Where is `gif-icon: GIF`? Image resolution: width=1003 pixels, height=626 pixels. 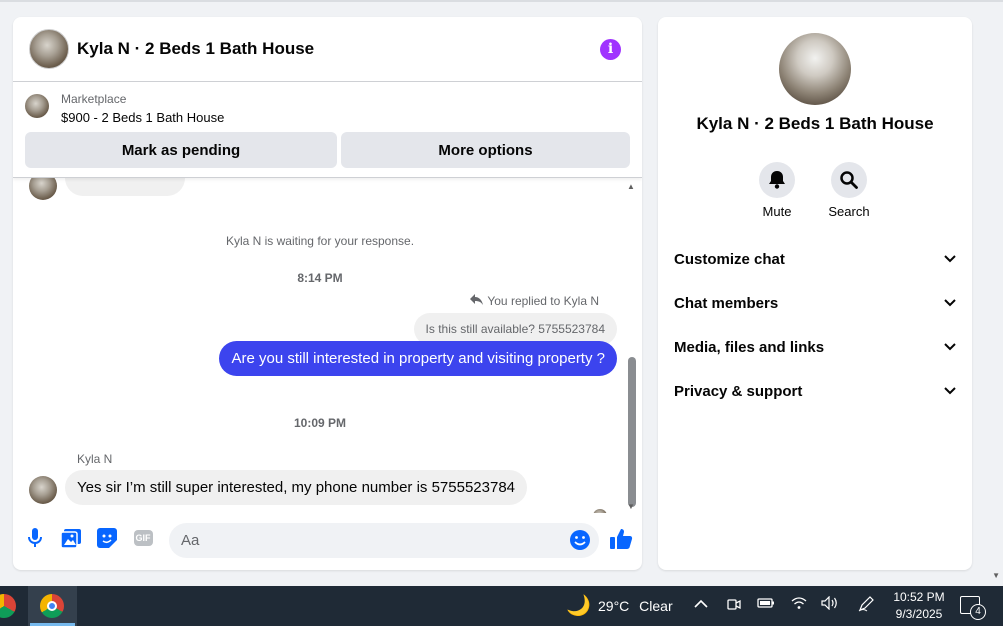
gif-icon: GIF is located at coordinates (143, 538).